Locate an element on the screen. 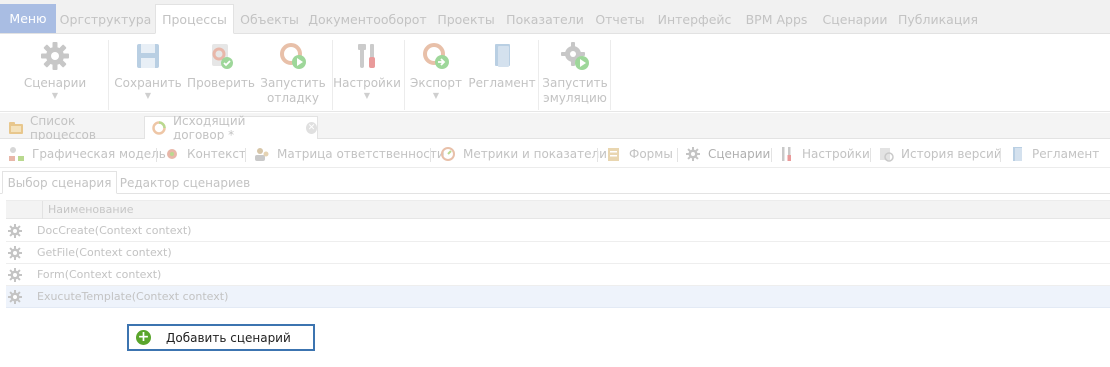 The width and height of the screenshot is (1110, 367). row-name: Form(Context context) is located at coordinates (99, 274).